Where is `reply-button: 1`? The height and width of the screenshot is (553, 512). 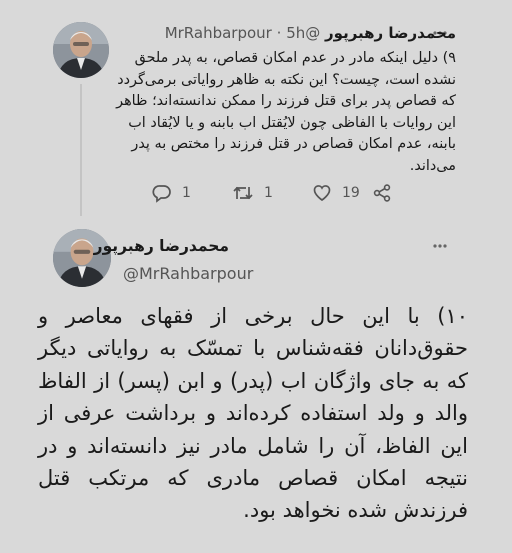
reply-button: 1 is located at coordinates (171, 193).